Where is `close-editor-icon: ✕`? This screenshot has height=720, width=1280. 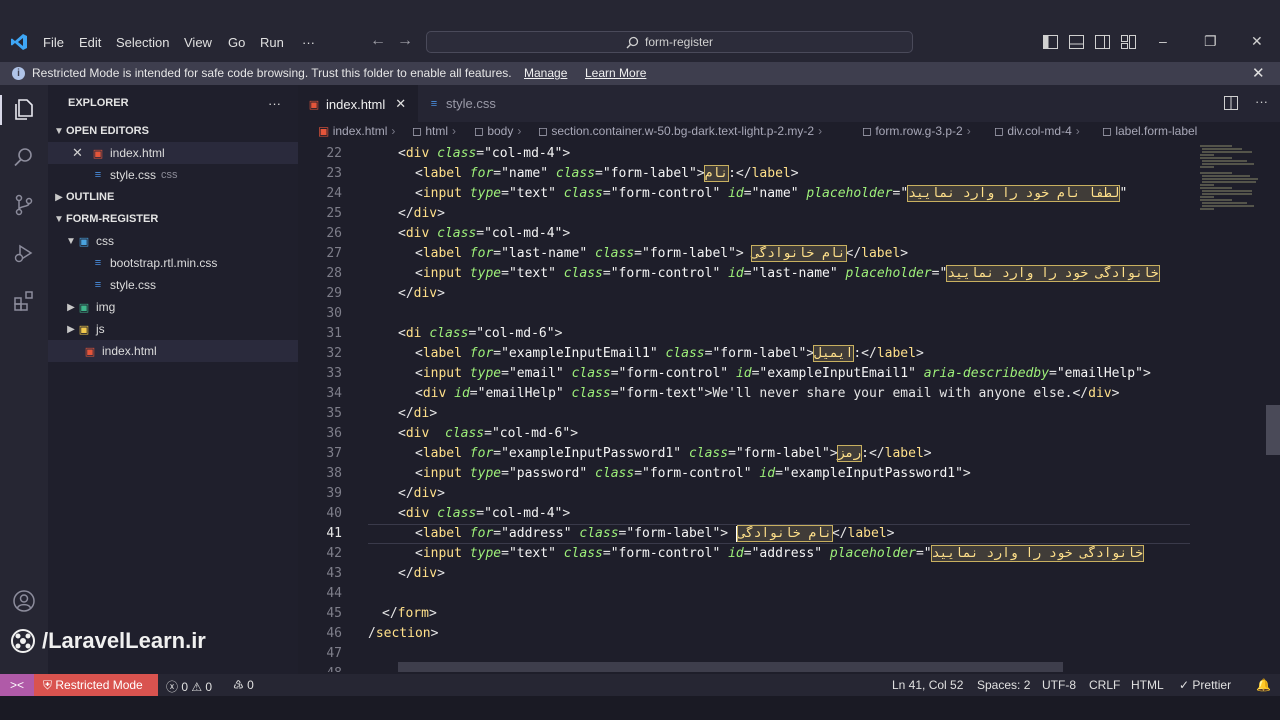 close-editor-icon: ✕ is located at coordinates (82, 153).